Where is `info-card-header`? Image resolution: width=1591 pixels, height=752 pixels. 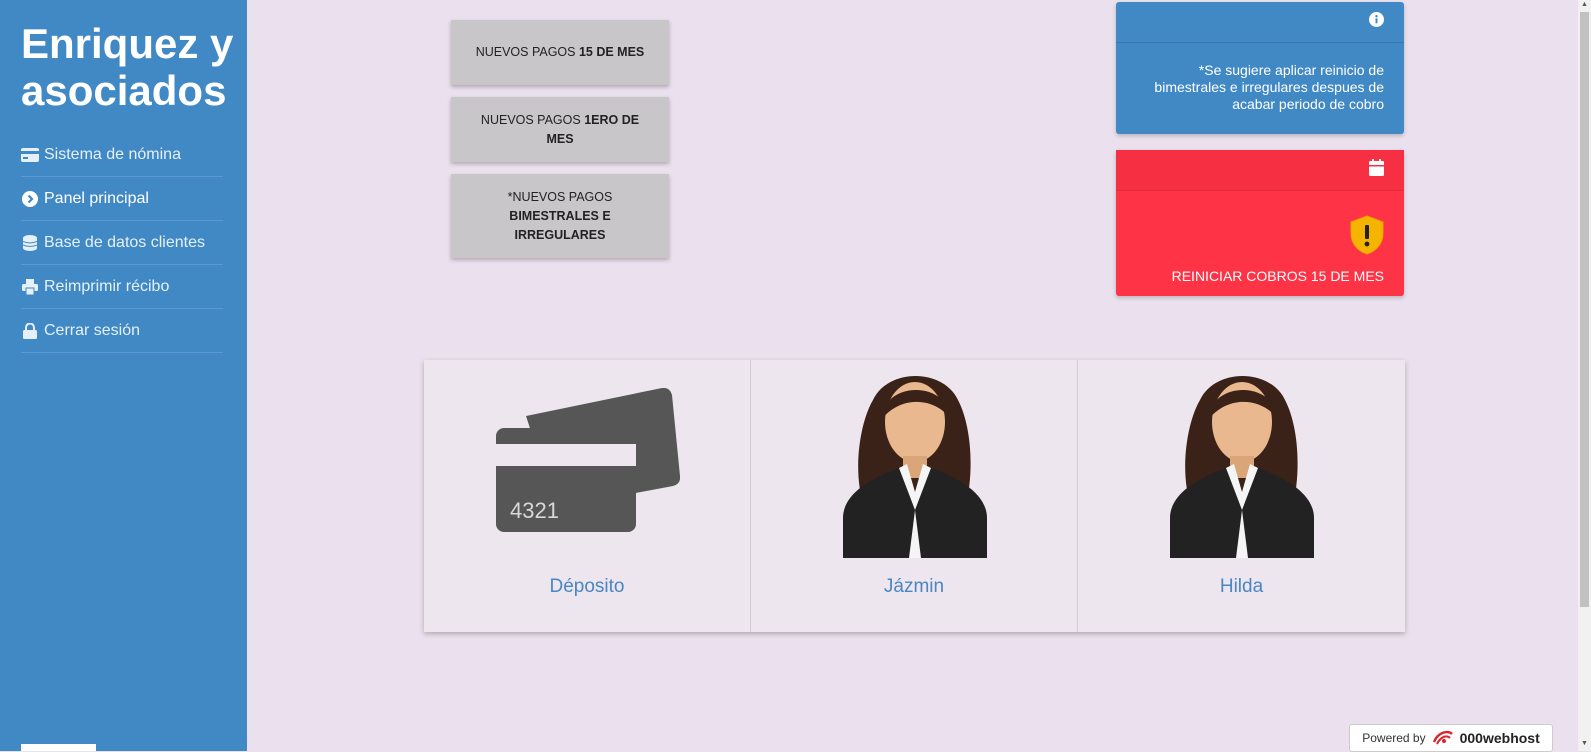 info-card-header is located at coordinates (1260, 22).